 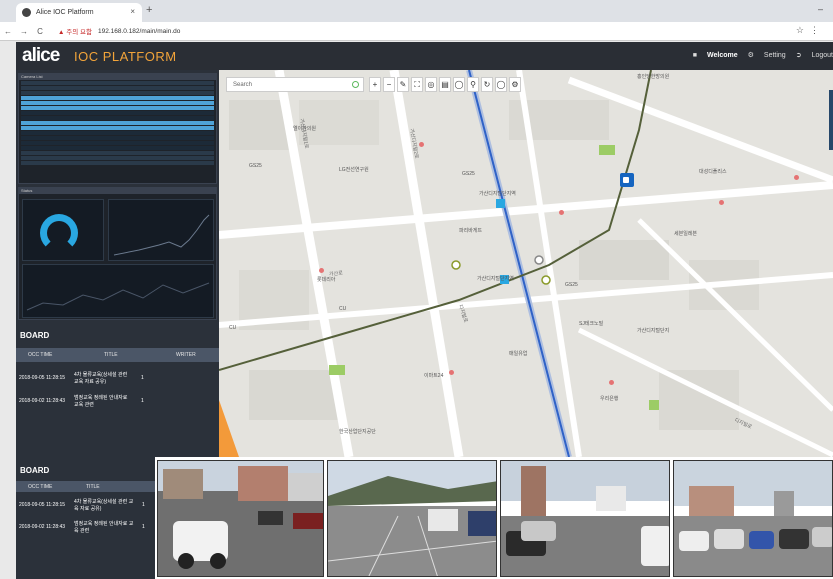 I want to click on map-label: 홍인당한방의원, so click(x=653, y=77).